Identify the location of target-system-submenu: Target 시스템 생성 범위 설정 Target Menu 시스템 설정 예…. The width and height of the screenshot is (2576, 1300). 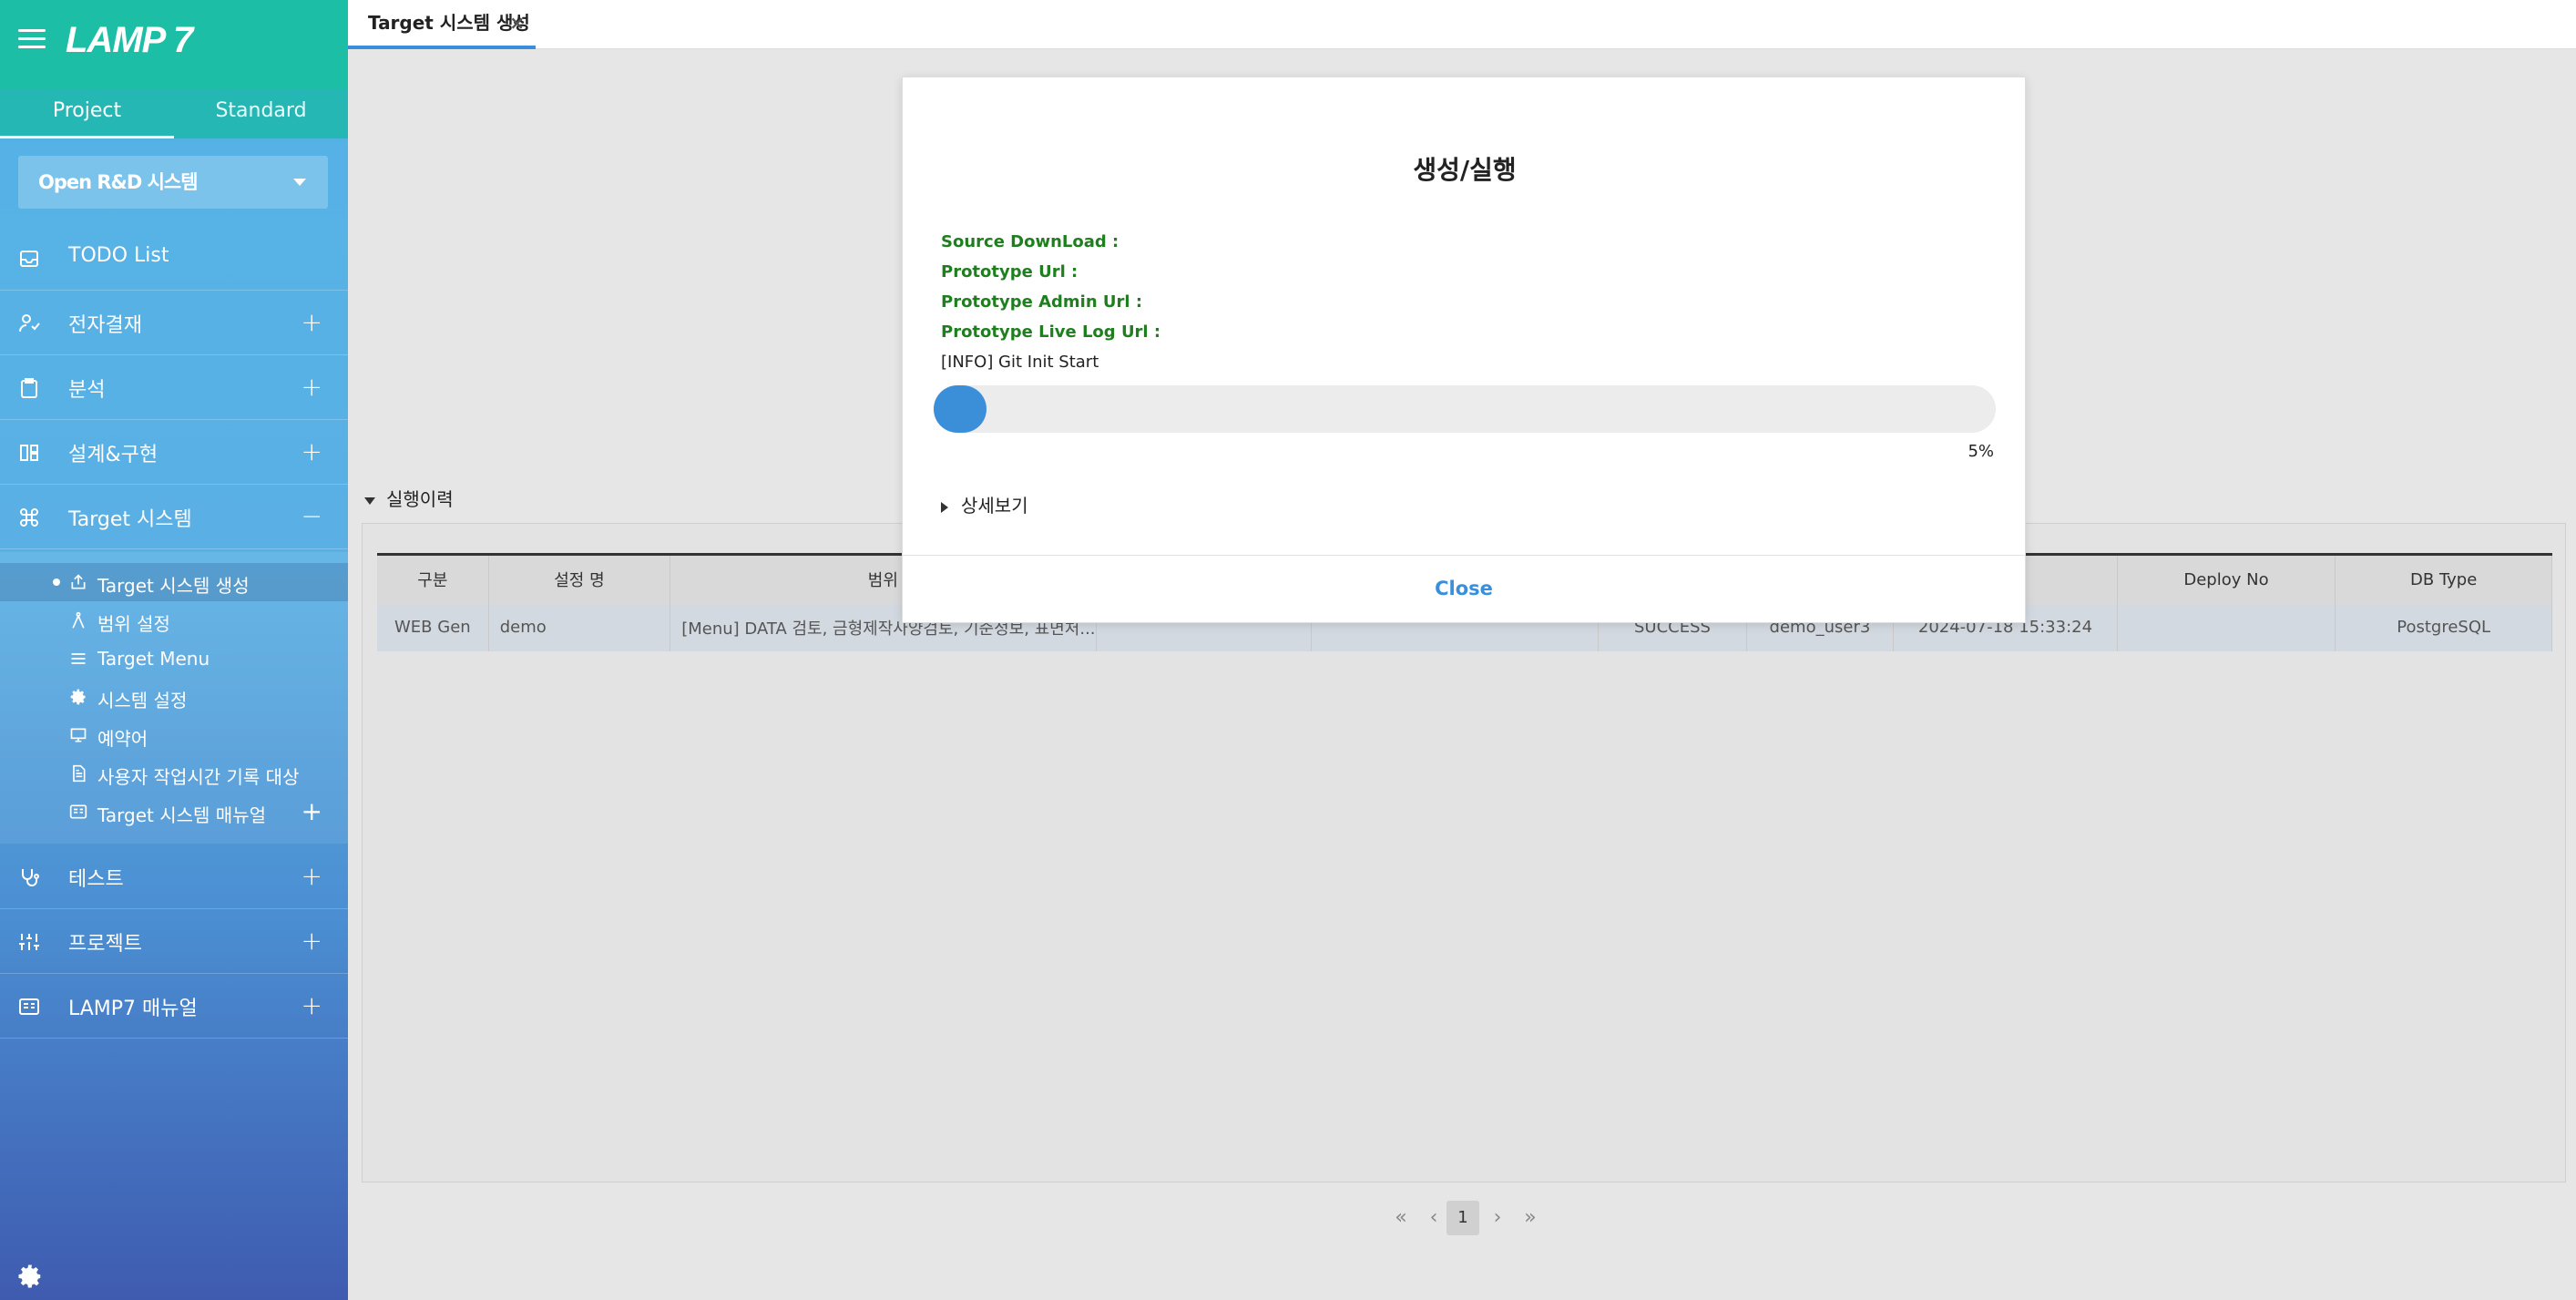
(174, 698).